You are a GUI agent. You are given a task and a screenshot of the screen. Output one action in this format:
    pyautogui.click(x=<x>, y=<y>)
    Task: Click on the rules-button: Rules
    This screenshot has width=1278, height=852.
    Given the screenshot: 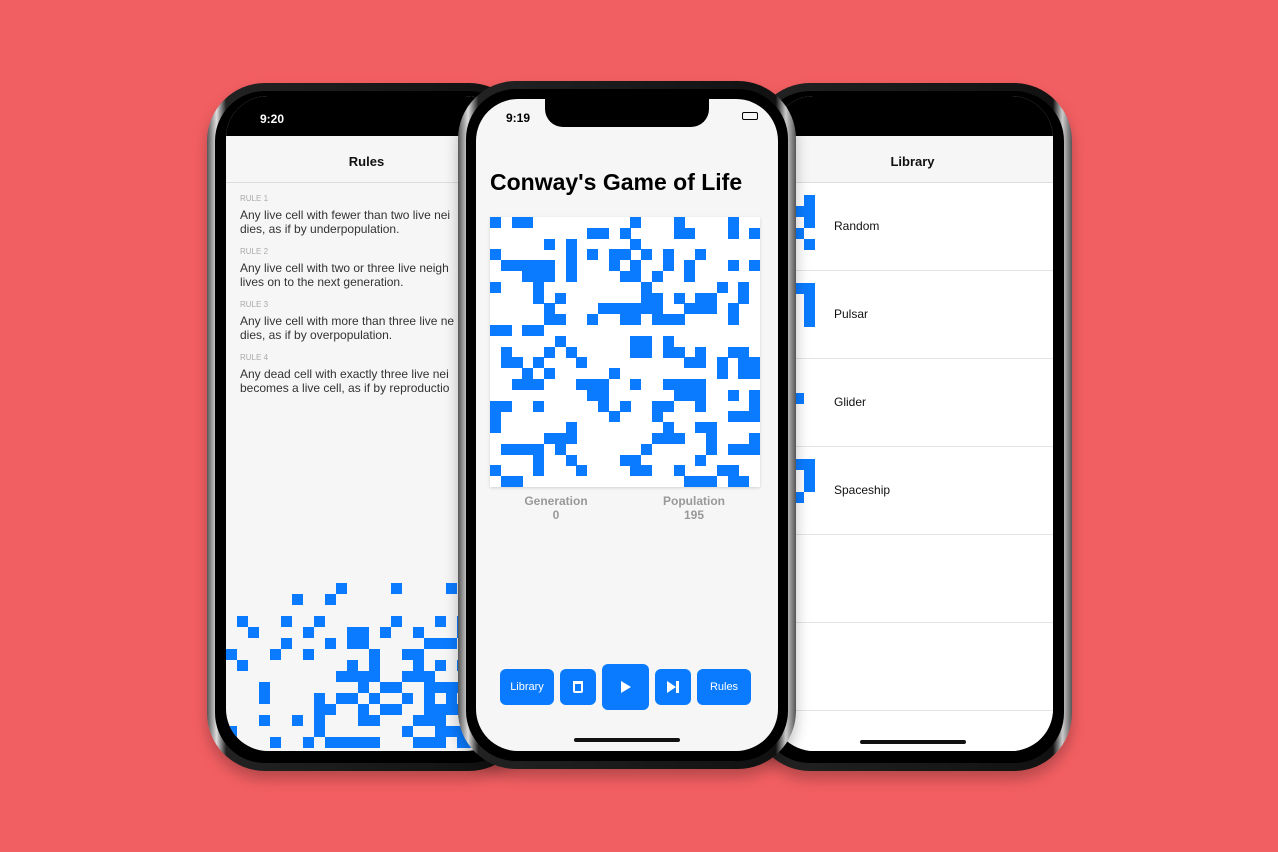 What is the action you would take?
    pyautogui.click(x=724, y=687)
    